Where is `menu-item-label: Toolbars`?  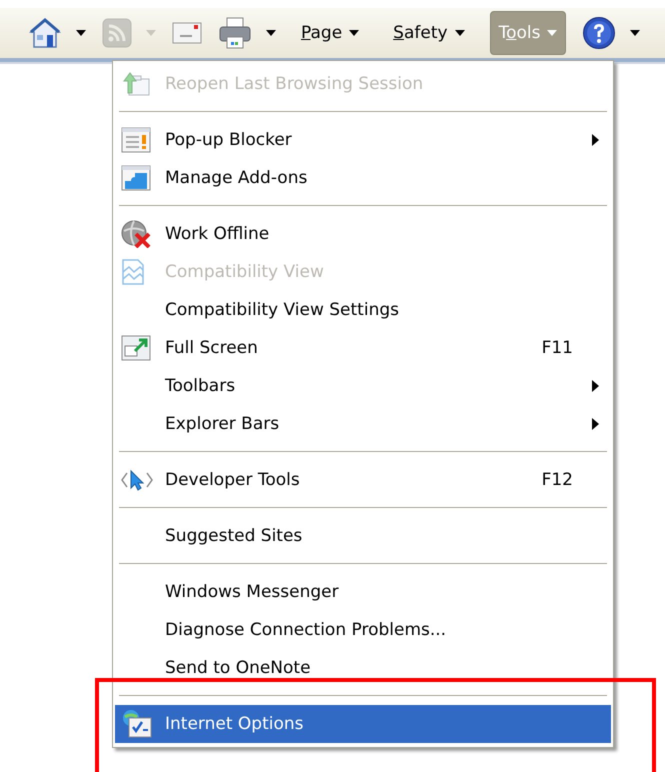 menu-item-label: Toolbars is located at coordinates (200, 386).